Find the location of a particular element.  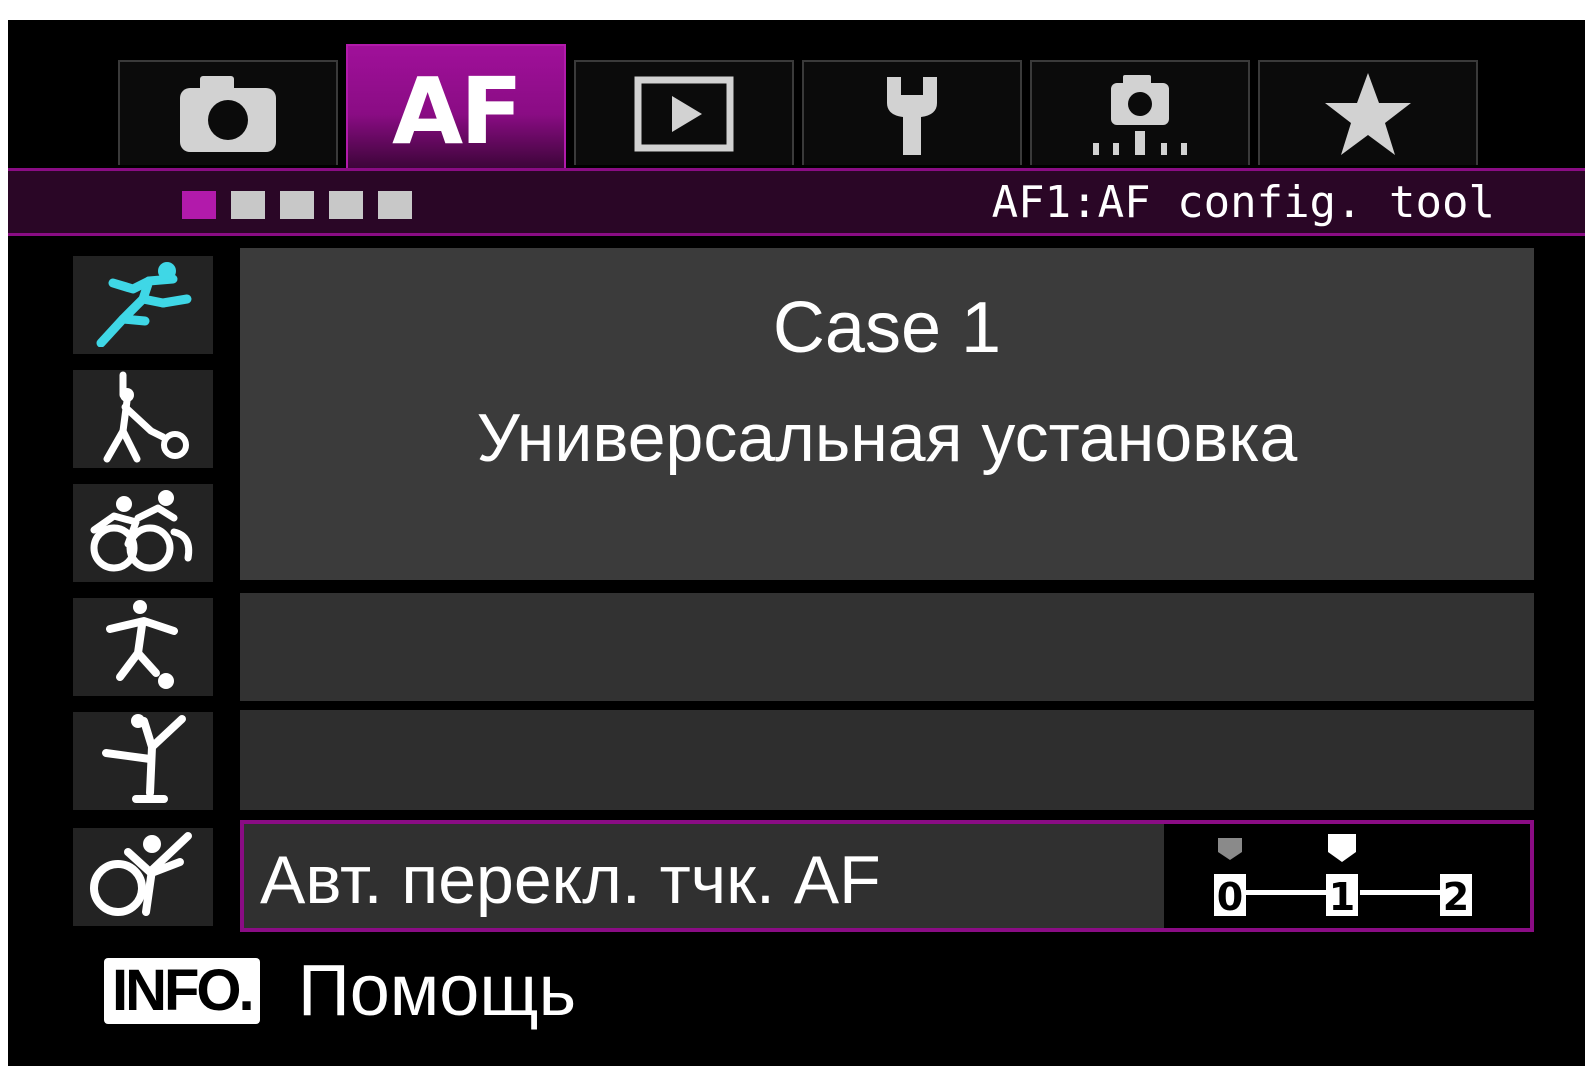

camera-icon is located at coordinates (228, 114).